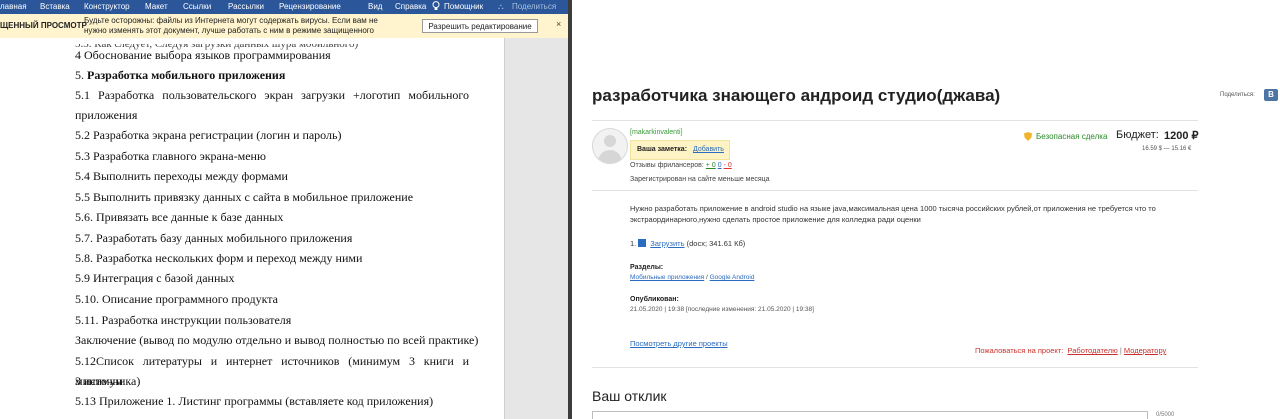 This screenshot has height=419, width=1280. What do you see at coordinates (536, 228) in the screenshot?
I see `document-gutter` at bounding box center [536, 228].